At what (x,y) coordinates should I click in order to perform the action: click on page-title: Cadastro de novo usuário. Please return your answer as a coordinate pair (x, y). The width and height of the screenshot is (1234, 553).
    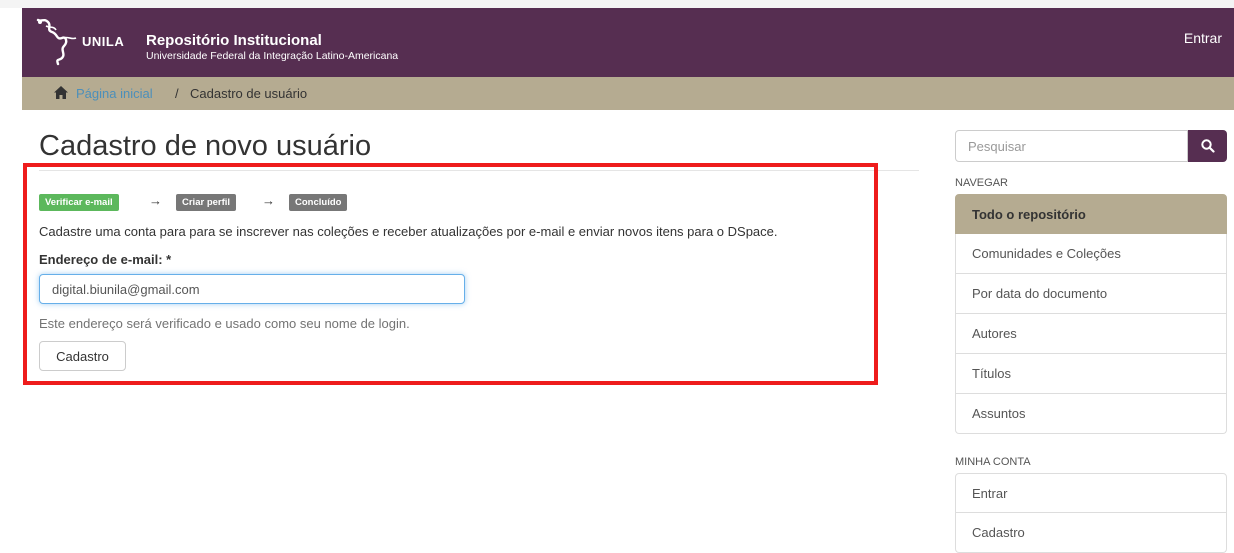
    Looking at the image, I should click on (205, 146).